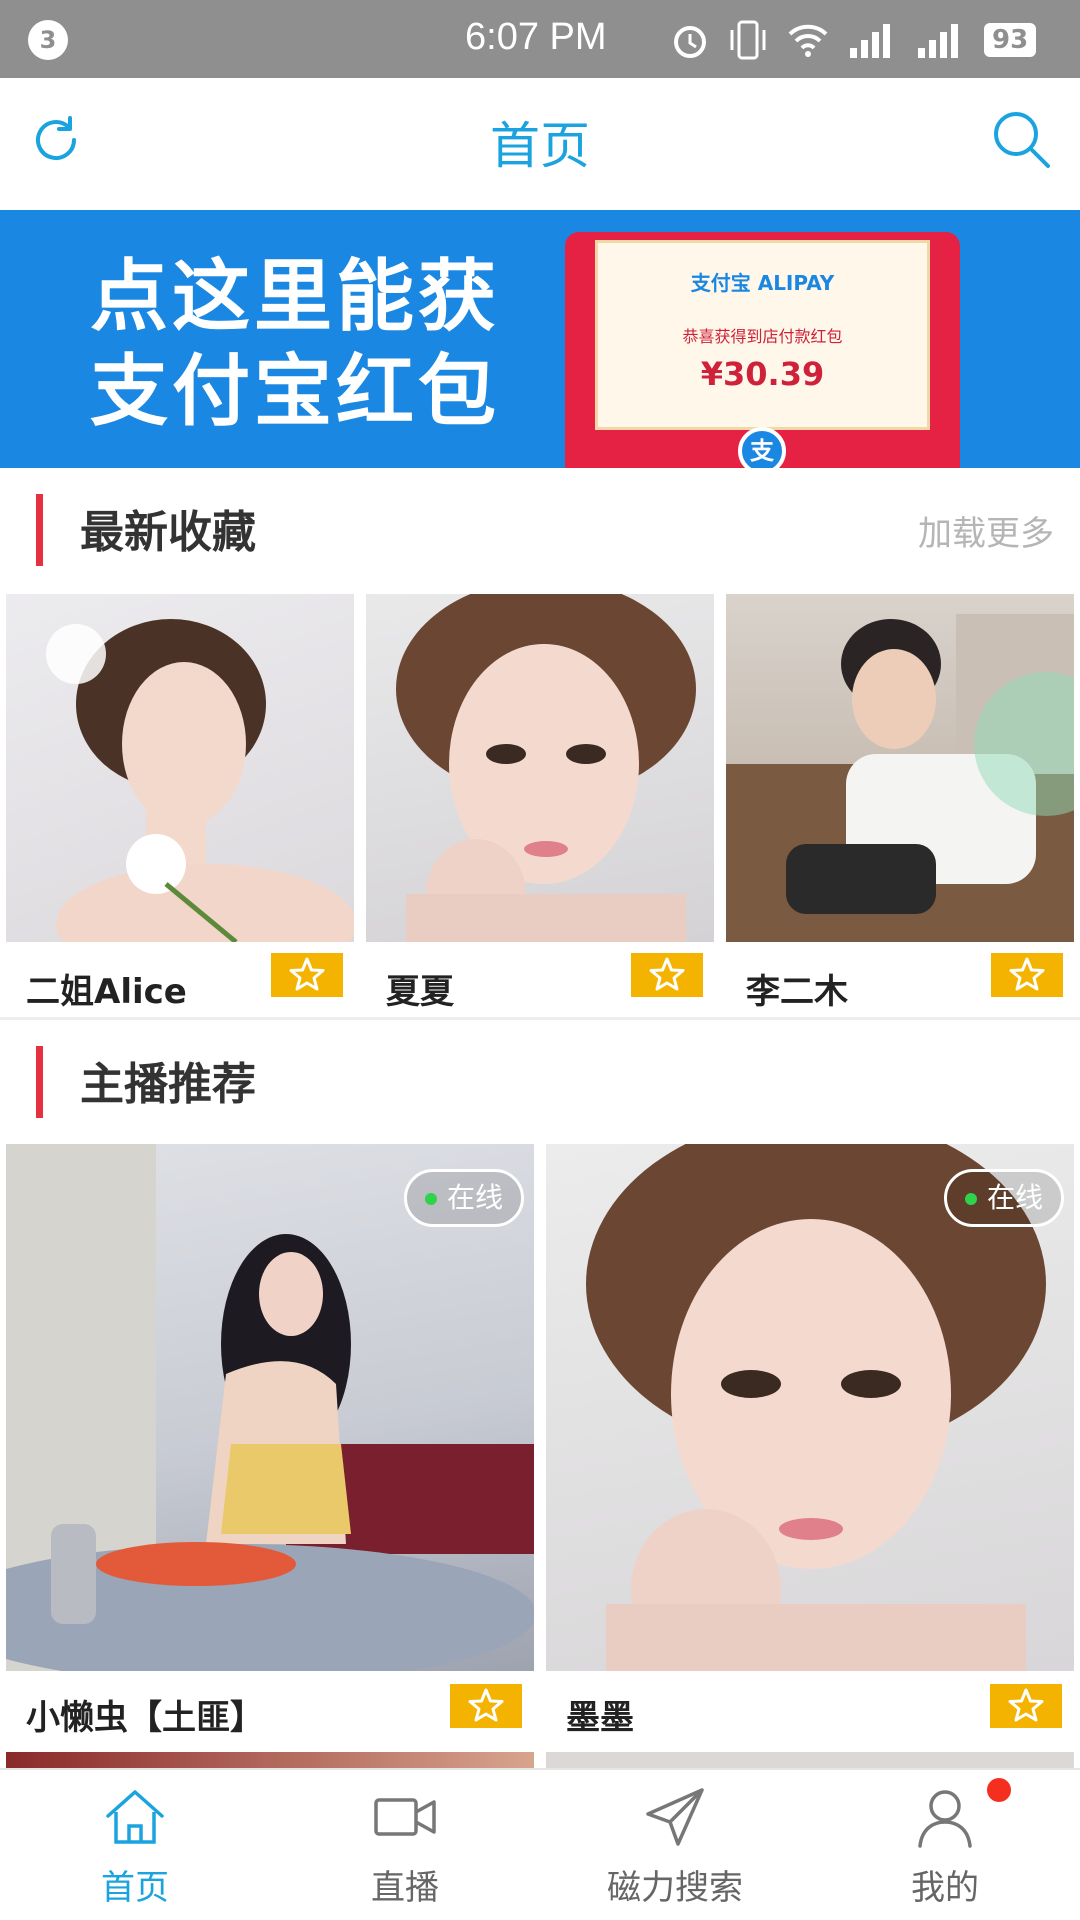 The width and height of the screenshot is (1080, 1920). Describe the element at coordinates (168, 1084) in the screenshot. I see `recommended-title: 主播推荐` at that location.